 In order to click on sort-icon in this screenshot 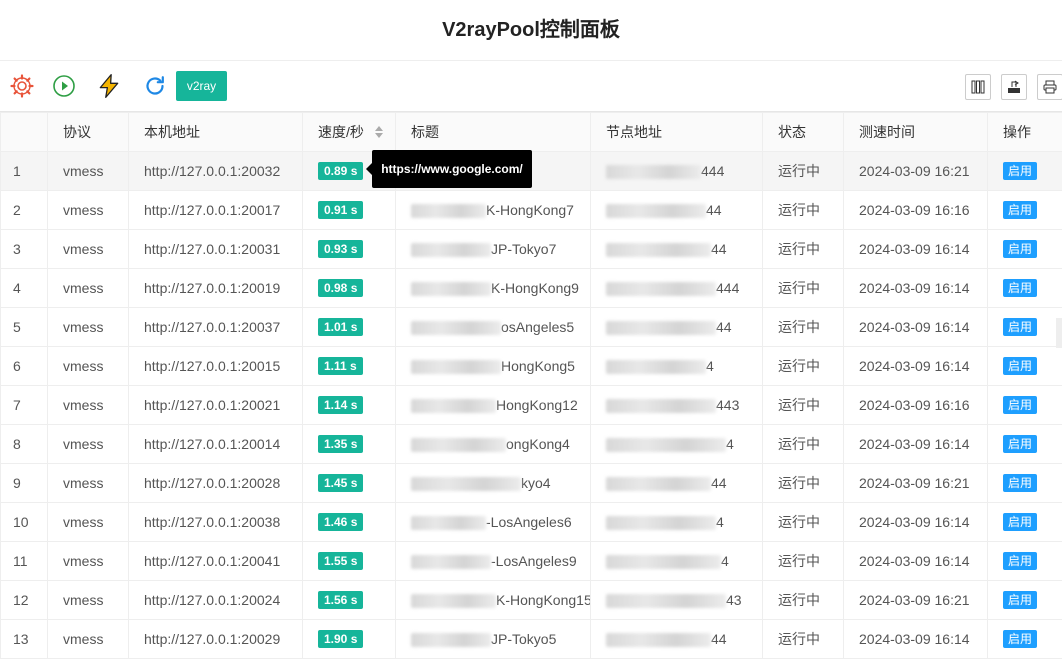, I will do `click(379, 133)`.